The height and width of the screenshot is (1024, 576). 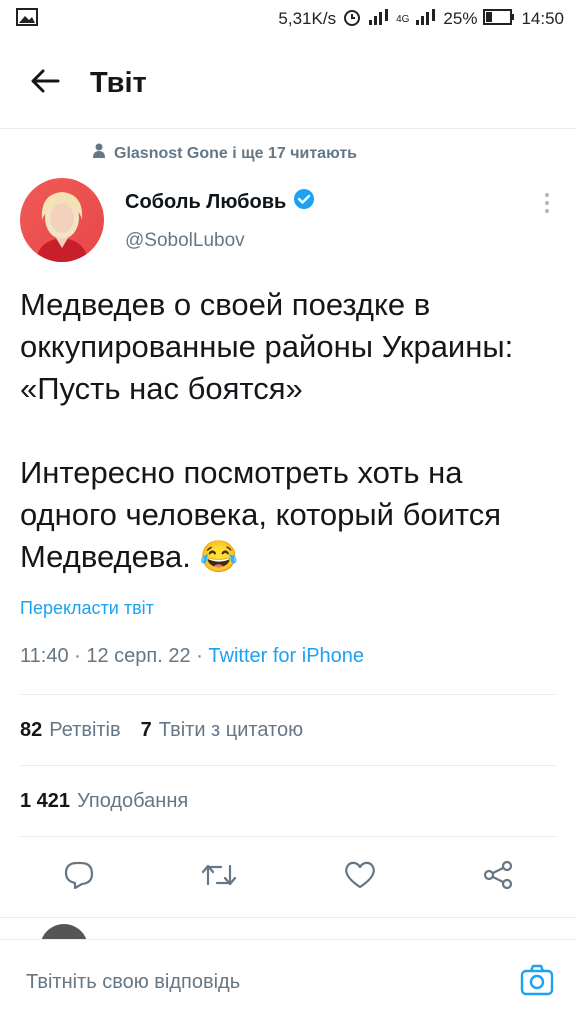 What do you see at coordinates (45, 800) in the screenshot?
I see `likes-count: 1 421` at bounding box center [45, 800].